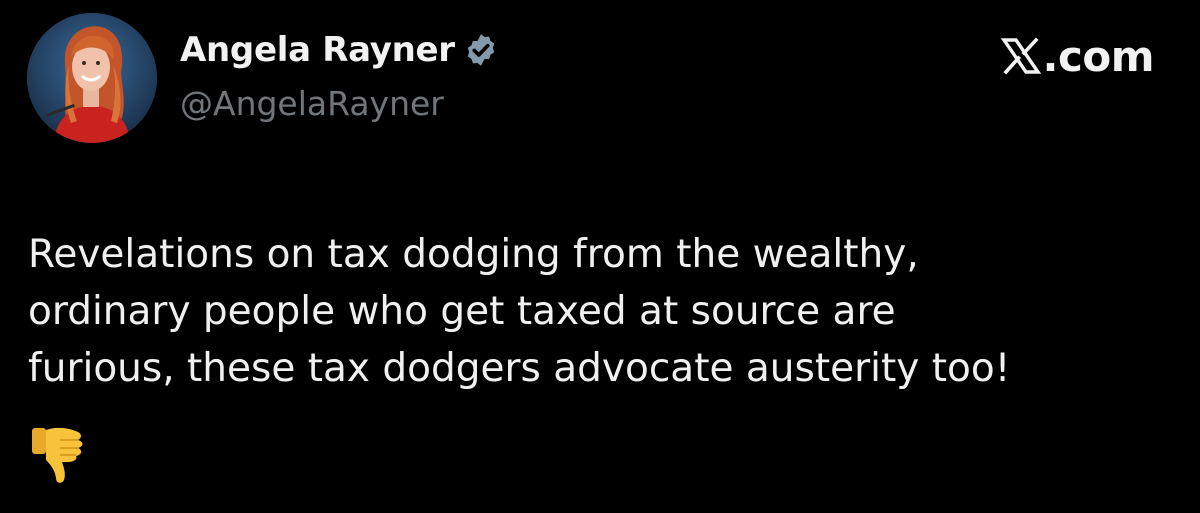 The image size is (1200, 513). I want to click on avatar, so click(92, 78).